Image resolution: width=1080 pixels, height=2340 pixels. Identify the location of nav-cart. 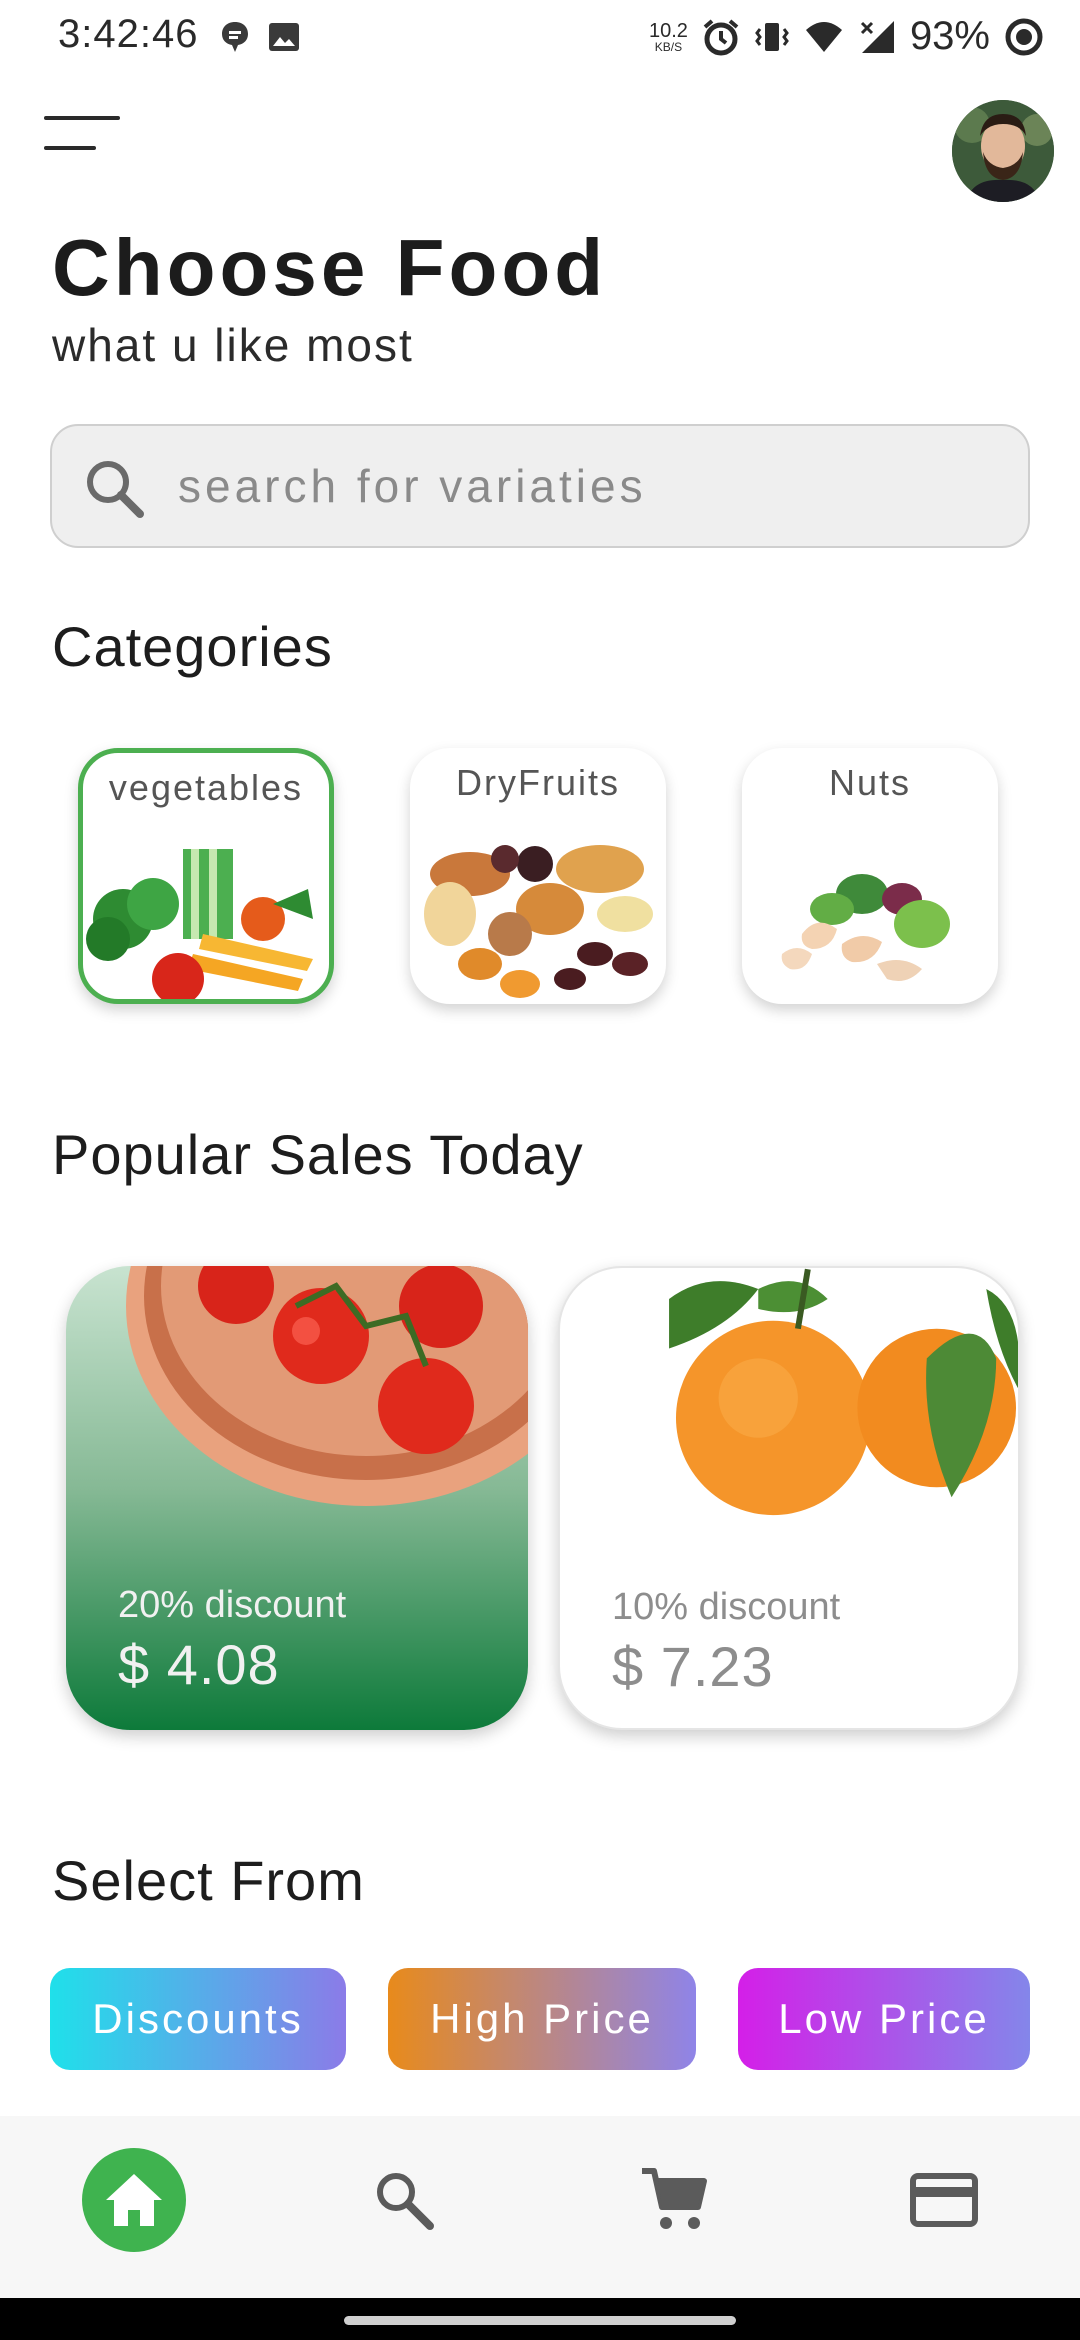
(674, 2200).